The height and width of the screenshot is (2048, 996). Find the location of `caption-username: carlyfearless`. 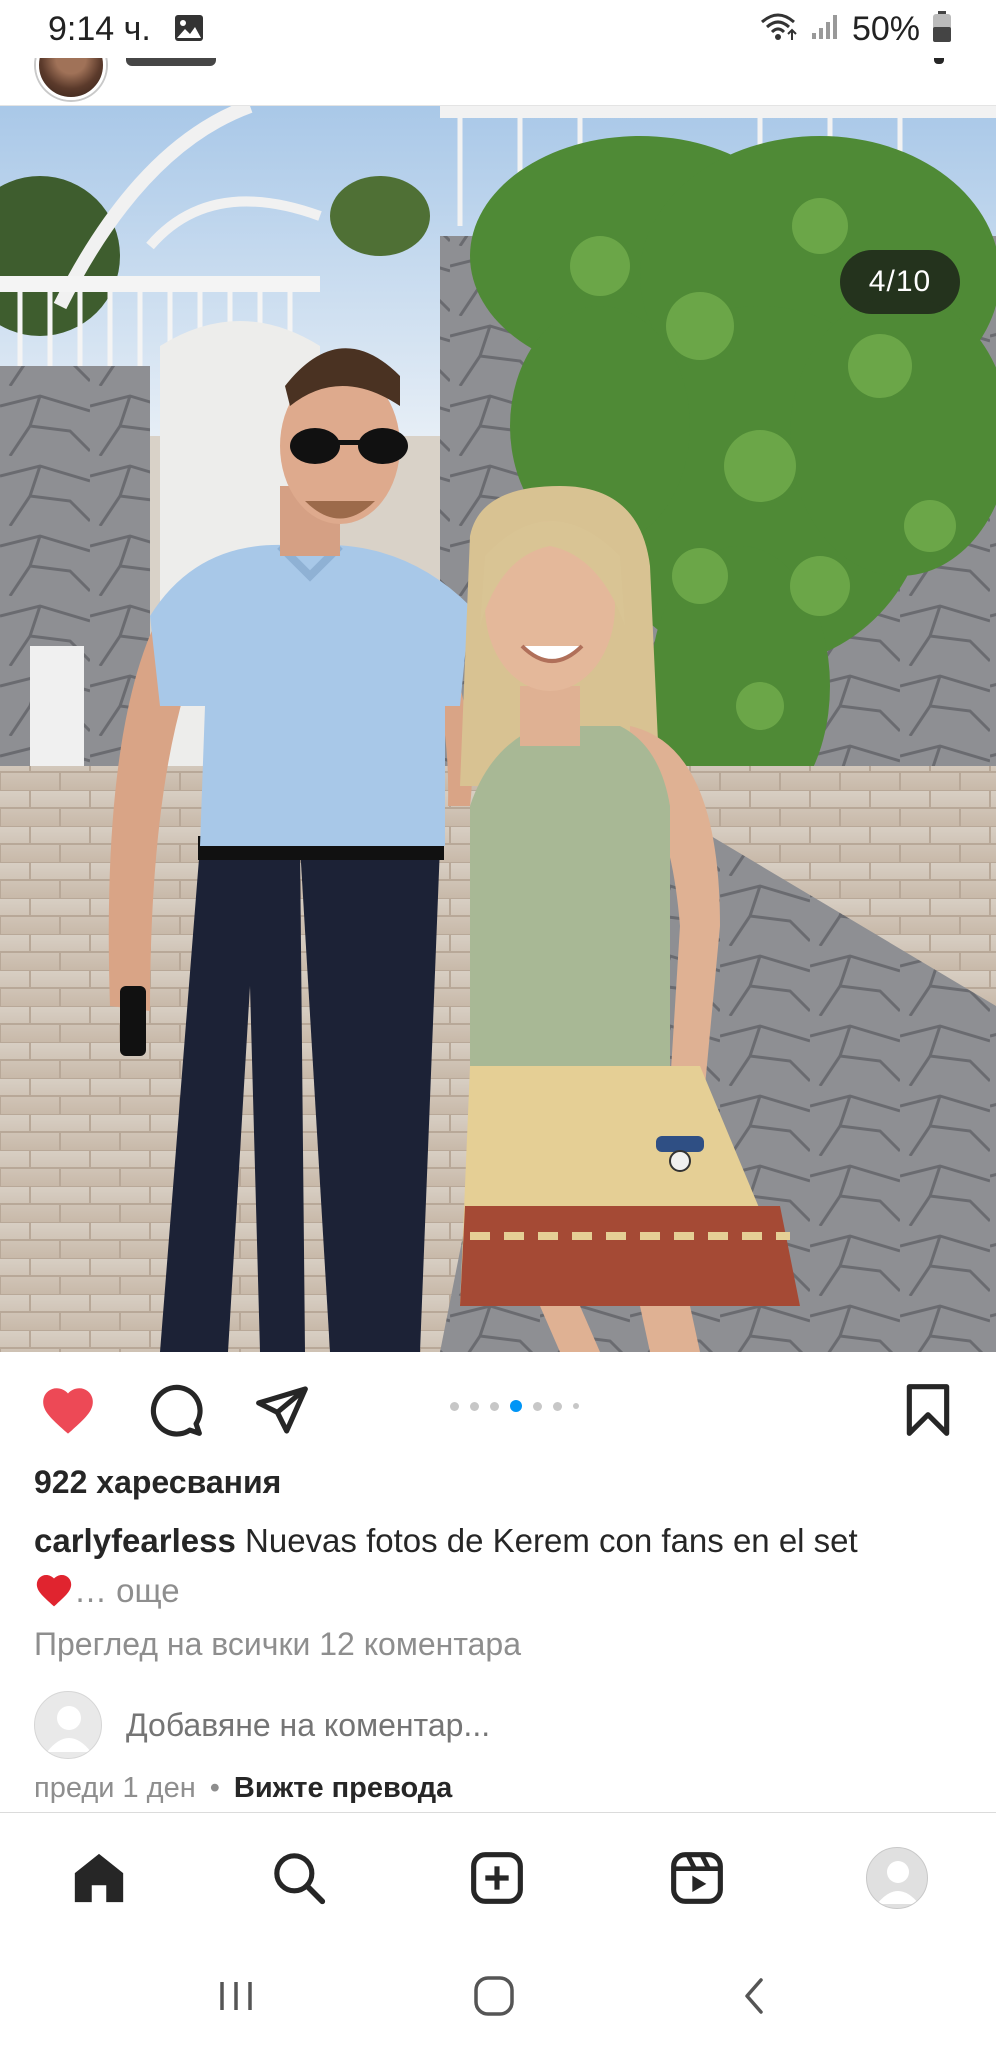

caption-username: carlyfearless is located at coordinates (135, 1540).